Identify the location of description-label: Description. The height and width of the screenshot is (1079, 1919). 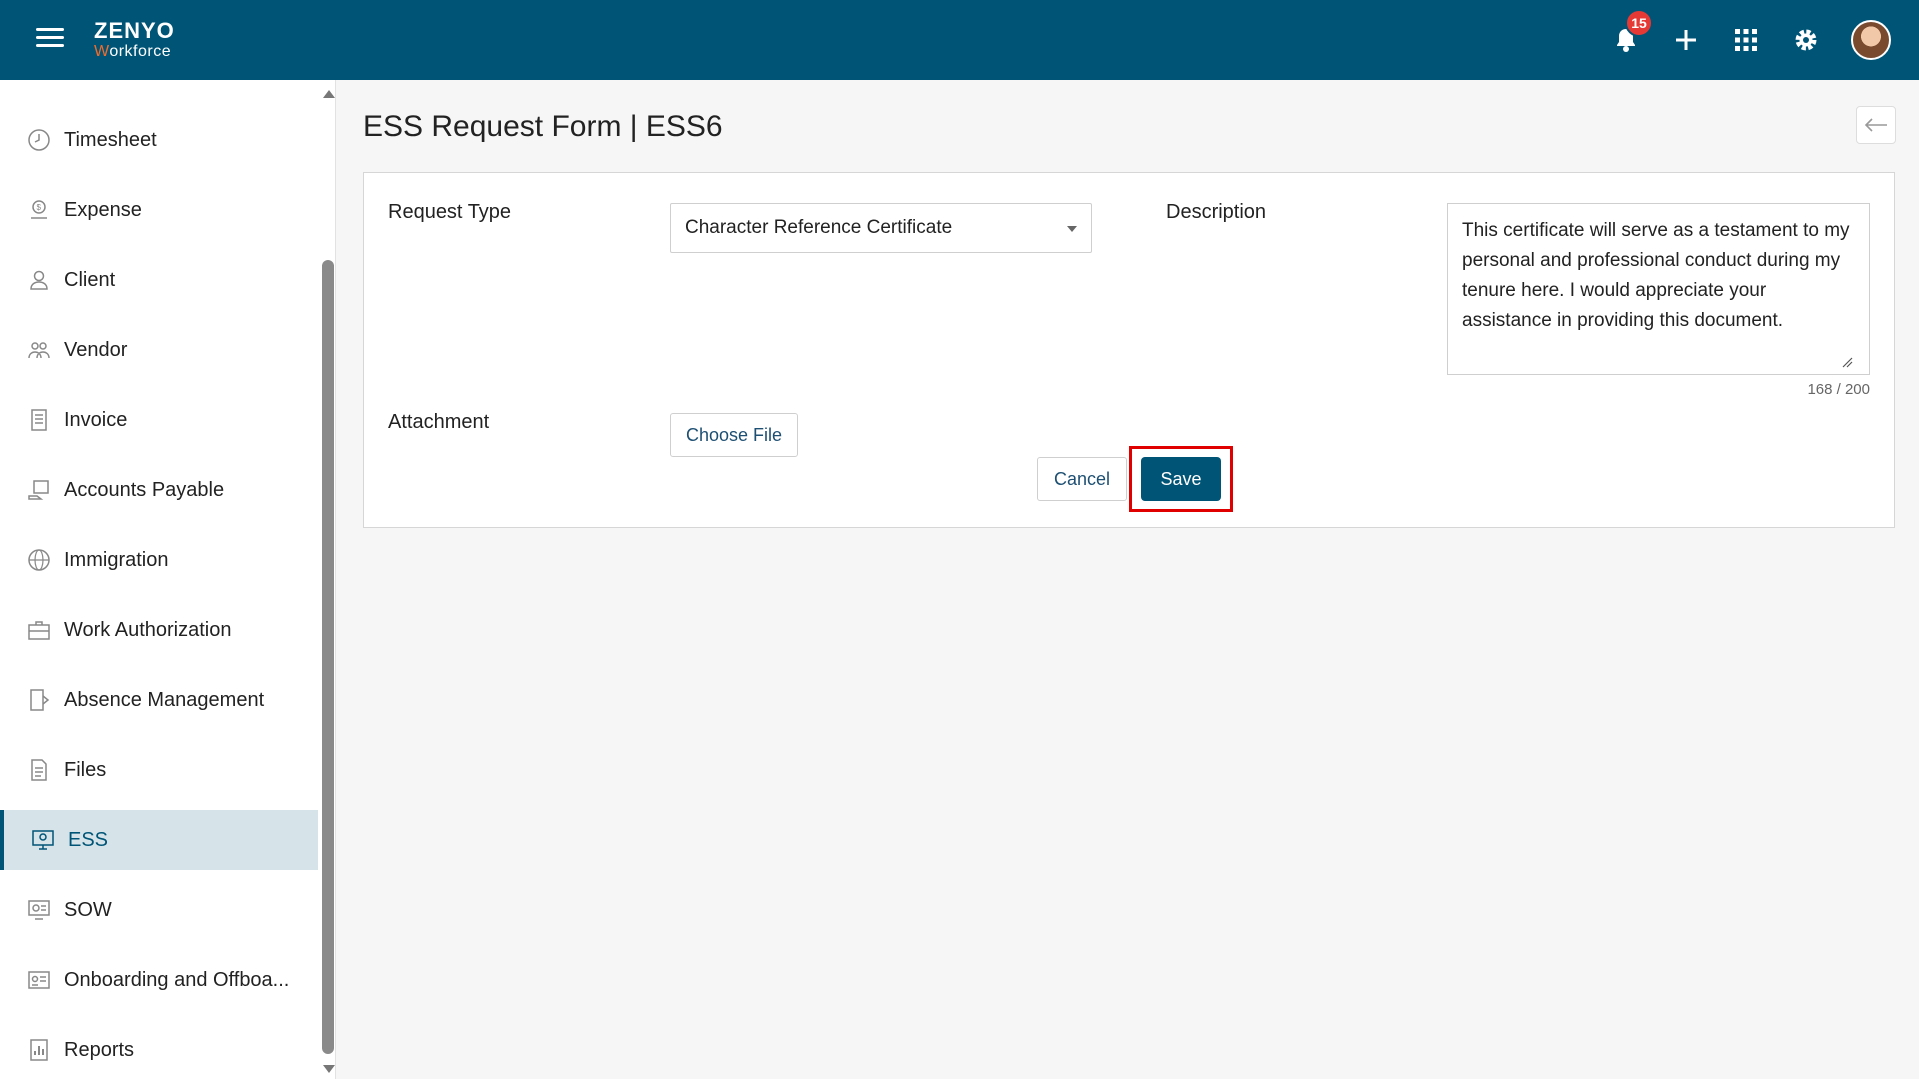
(1216, 212).